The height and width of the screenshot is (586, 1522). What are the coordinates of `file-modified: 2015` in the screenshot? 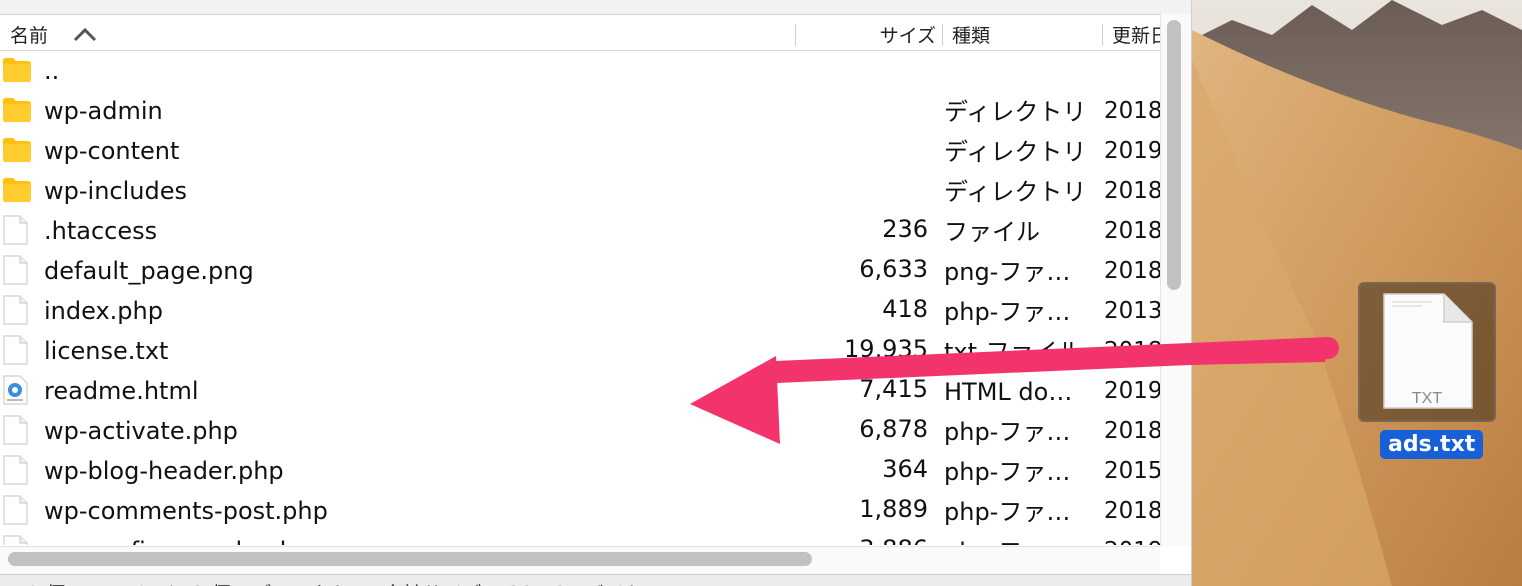 It's located at (1132, 471).